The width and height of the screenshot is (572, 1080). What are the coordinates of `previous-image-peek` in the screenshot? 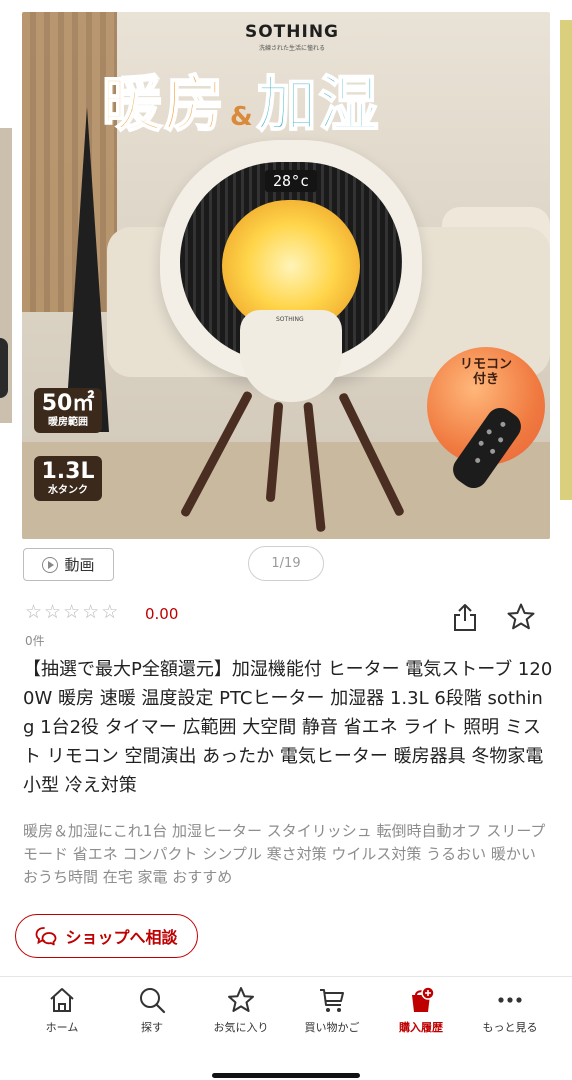 It's located at (6, 275).